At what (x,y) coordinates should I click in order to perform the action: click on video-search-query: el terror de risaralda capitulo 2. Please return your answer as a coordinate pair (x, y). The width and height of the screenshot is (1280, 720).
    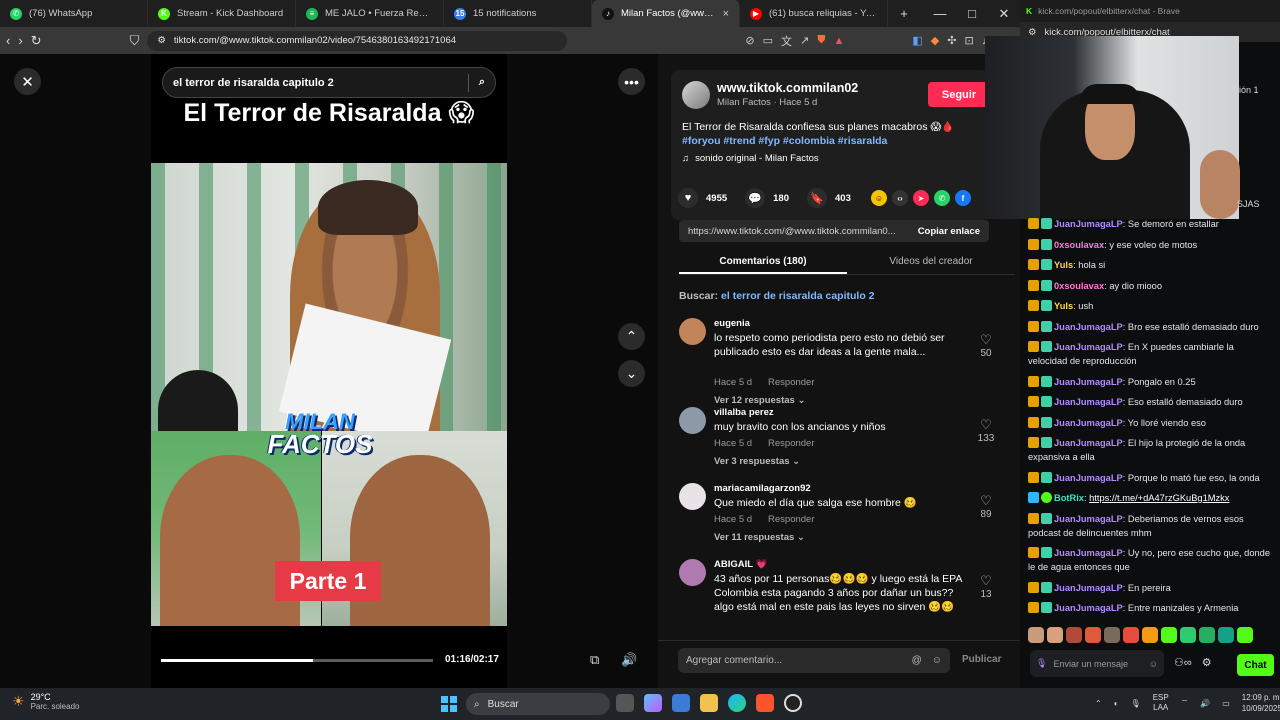
    Looking at the image, I should click on (315, 83).